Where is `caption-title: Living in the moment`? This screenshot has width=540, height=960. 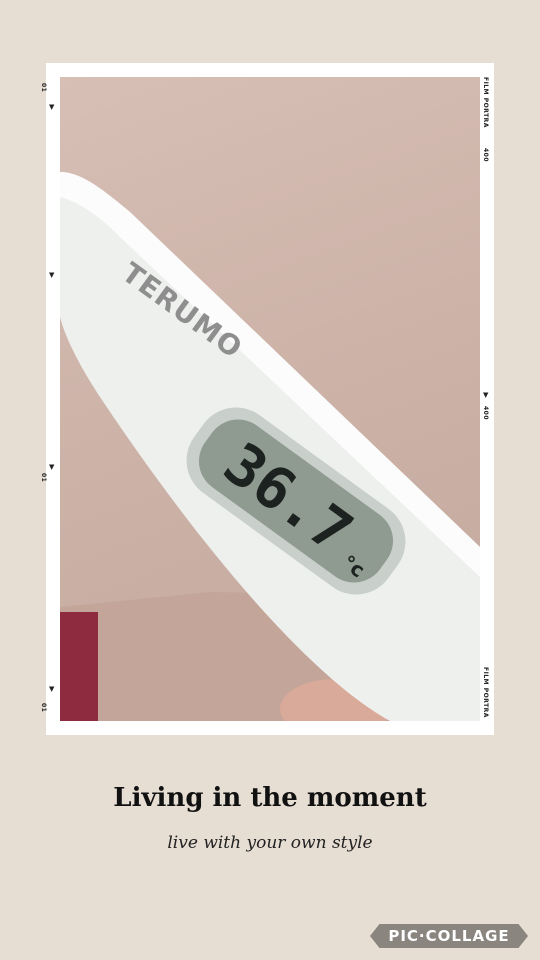 caption-title: Living in the moment is located at coordinates (270, 798).